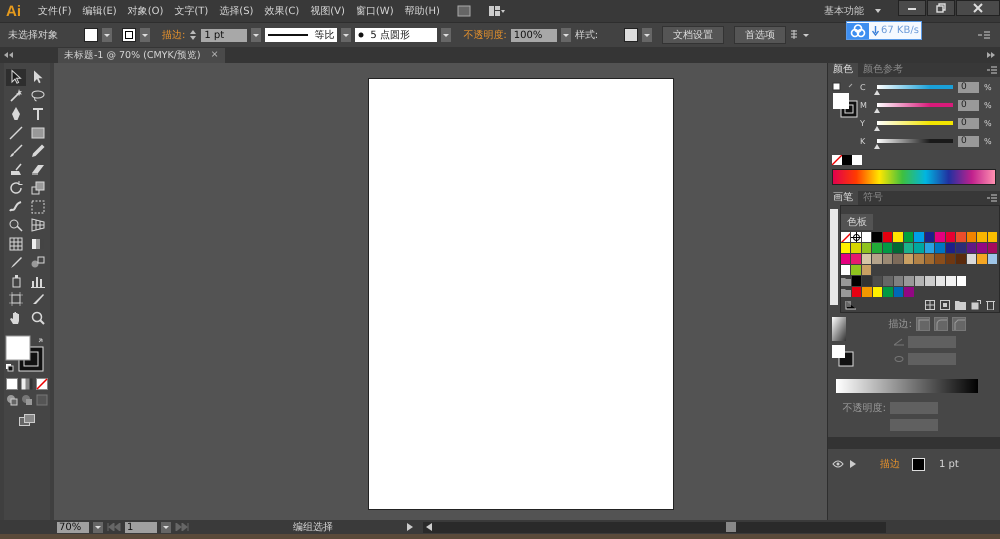 This screenshot has height=539, width=1000. I want to click on draw-normal-icon, so click(12, 400).